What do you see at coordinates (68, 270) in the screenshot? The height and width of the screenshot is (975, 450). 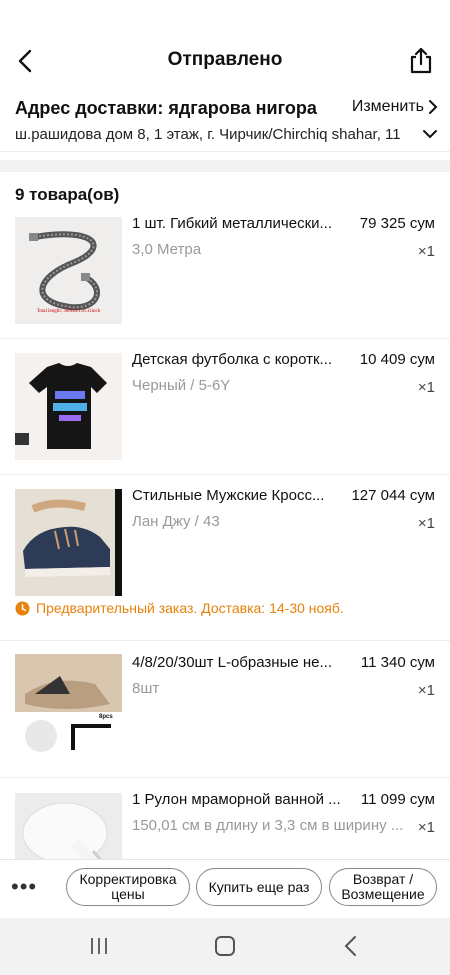 I see `product-image-metal-hose: Total length: 300cm/118.11inch` at bounding box center [68, 270].